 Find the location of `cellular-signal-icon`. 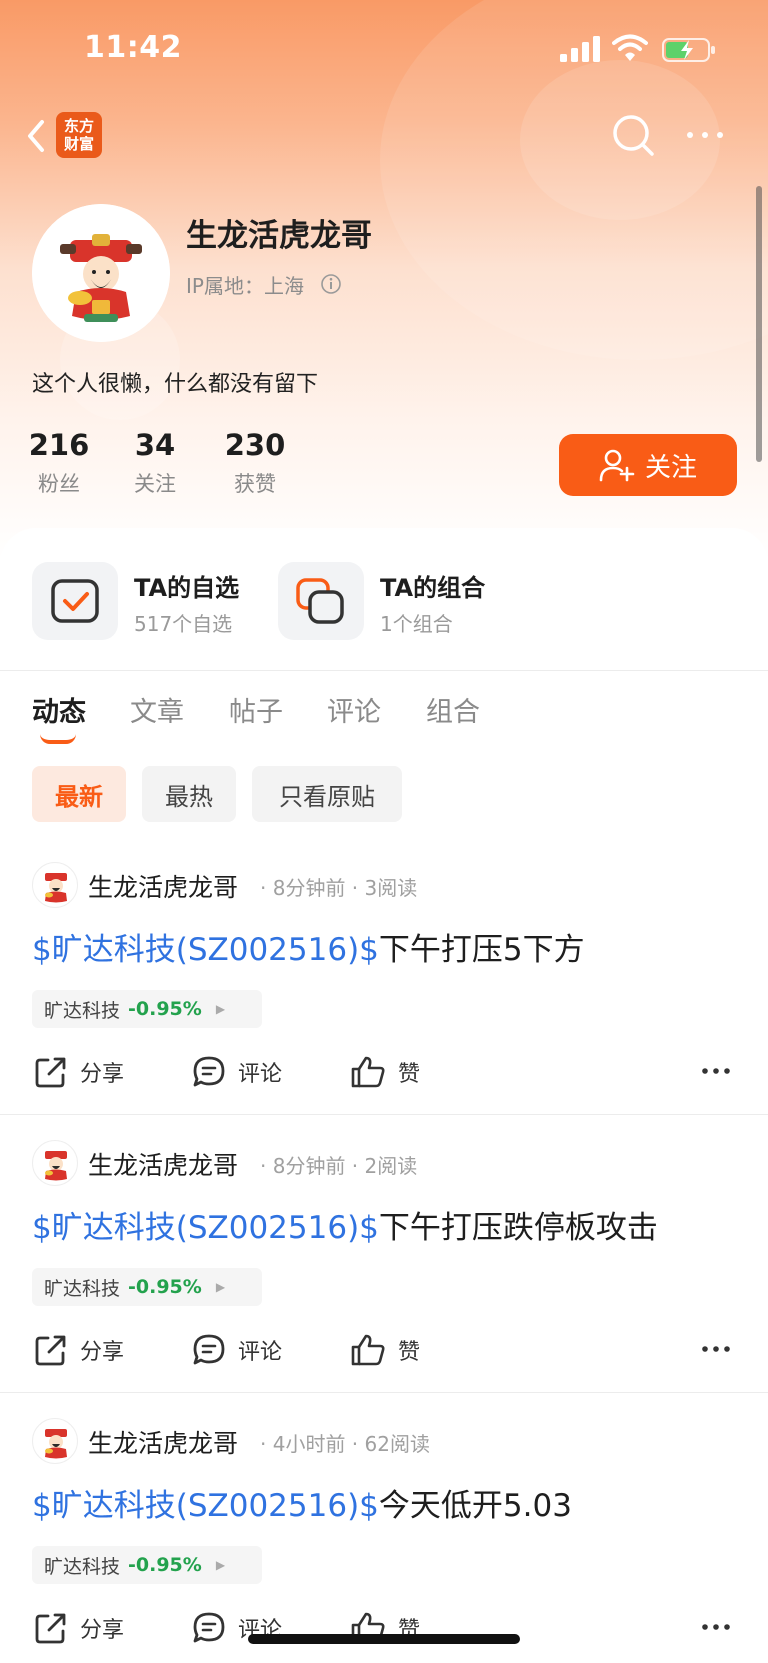

cellular-signal-icon is located at coordinates (580, 49).